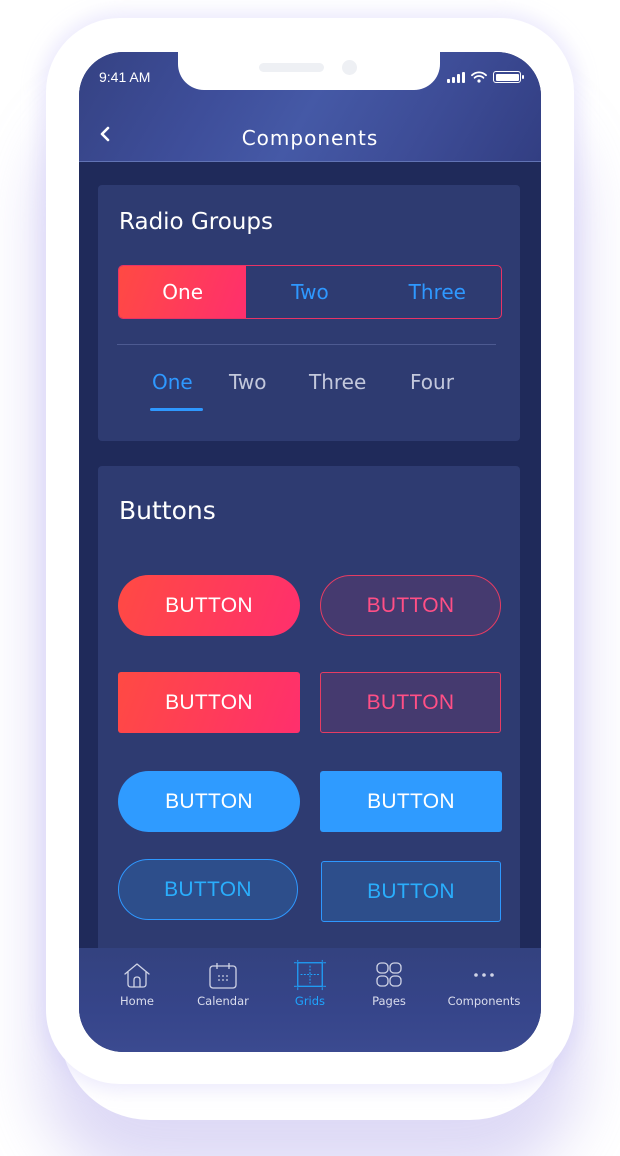 The width and height of the screenshot is (620, 1156). I want to click on tabbar-item-grids: Grids, so click(310, 983).